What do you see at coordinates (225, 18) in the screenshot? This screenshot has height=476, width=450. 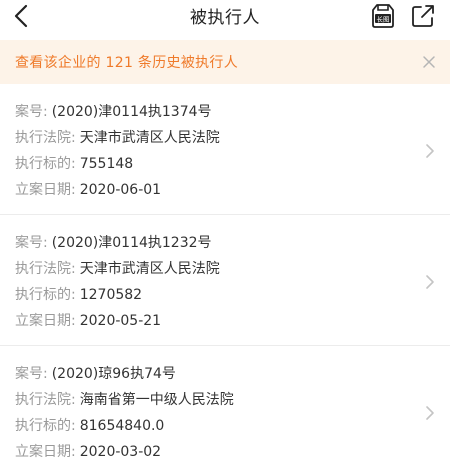 I see `top-nav-bar: 被执行人 长图` at bounding box center [225, 18].